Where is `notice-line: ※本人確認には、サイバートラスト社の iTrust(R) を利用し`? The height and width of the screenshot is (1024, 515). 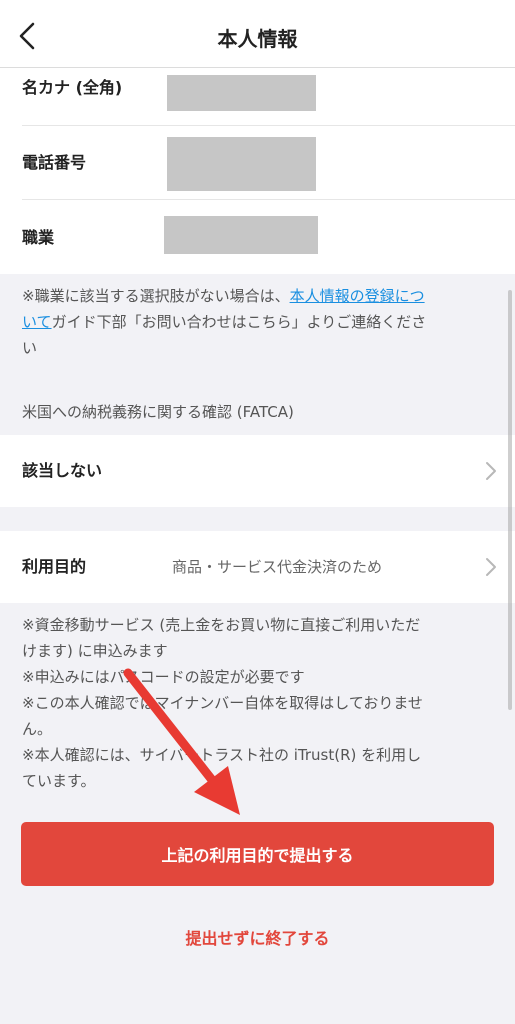 notice-line: ※本人確認には、サイバートラスト社の iTrust(R) を利用し is located at coordinates (222, 755).